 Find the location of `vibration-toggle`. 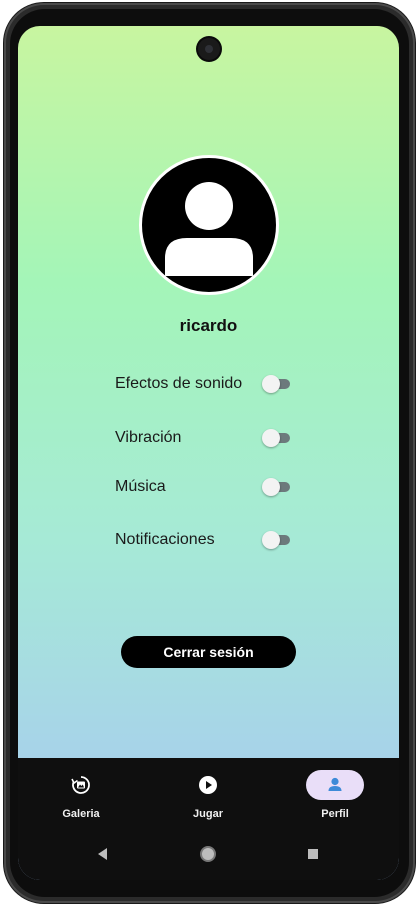

vibration-toggle is located at coordinates (276, 438).